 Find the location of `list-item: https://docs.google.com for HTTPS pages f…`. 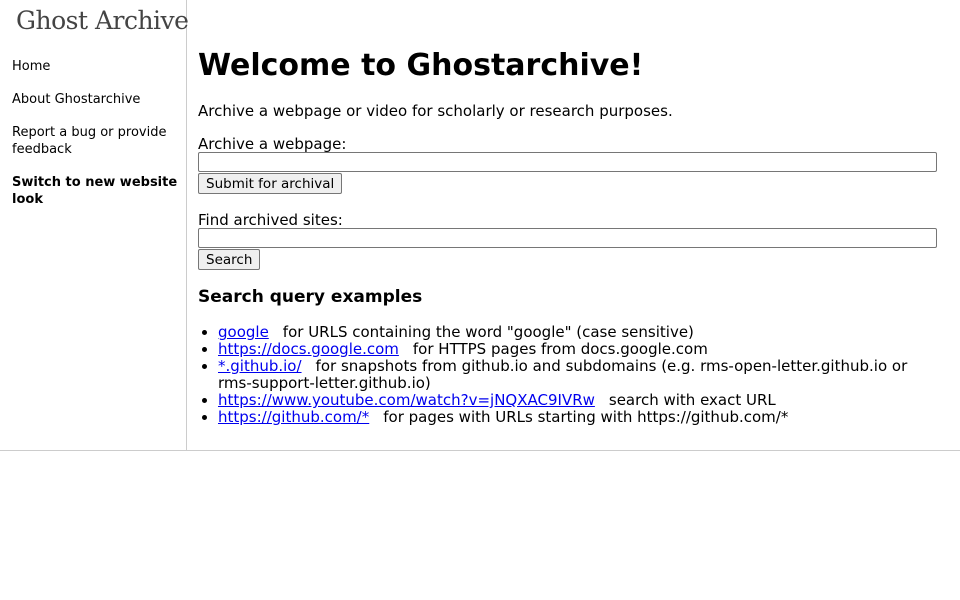

list-item: https://docs.google.com for HTTPS pages f… is located at coordinates (578, 349).